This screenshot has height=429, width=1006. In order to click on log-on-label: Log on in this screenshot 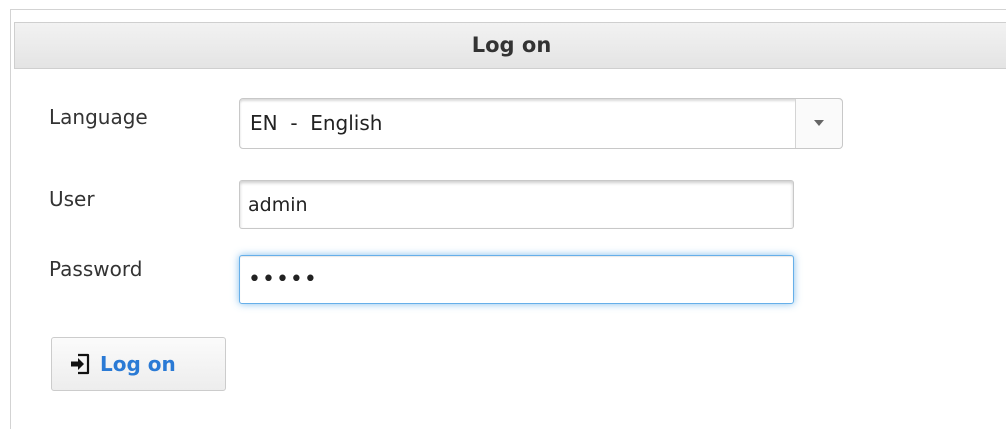, I will do `click(138, 364)`.